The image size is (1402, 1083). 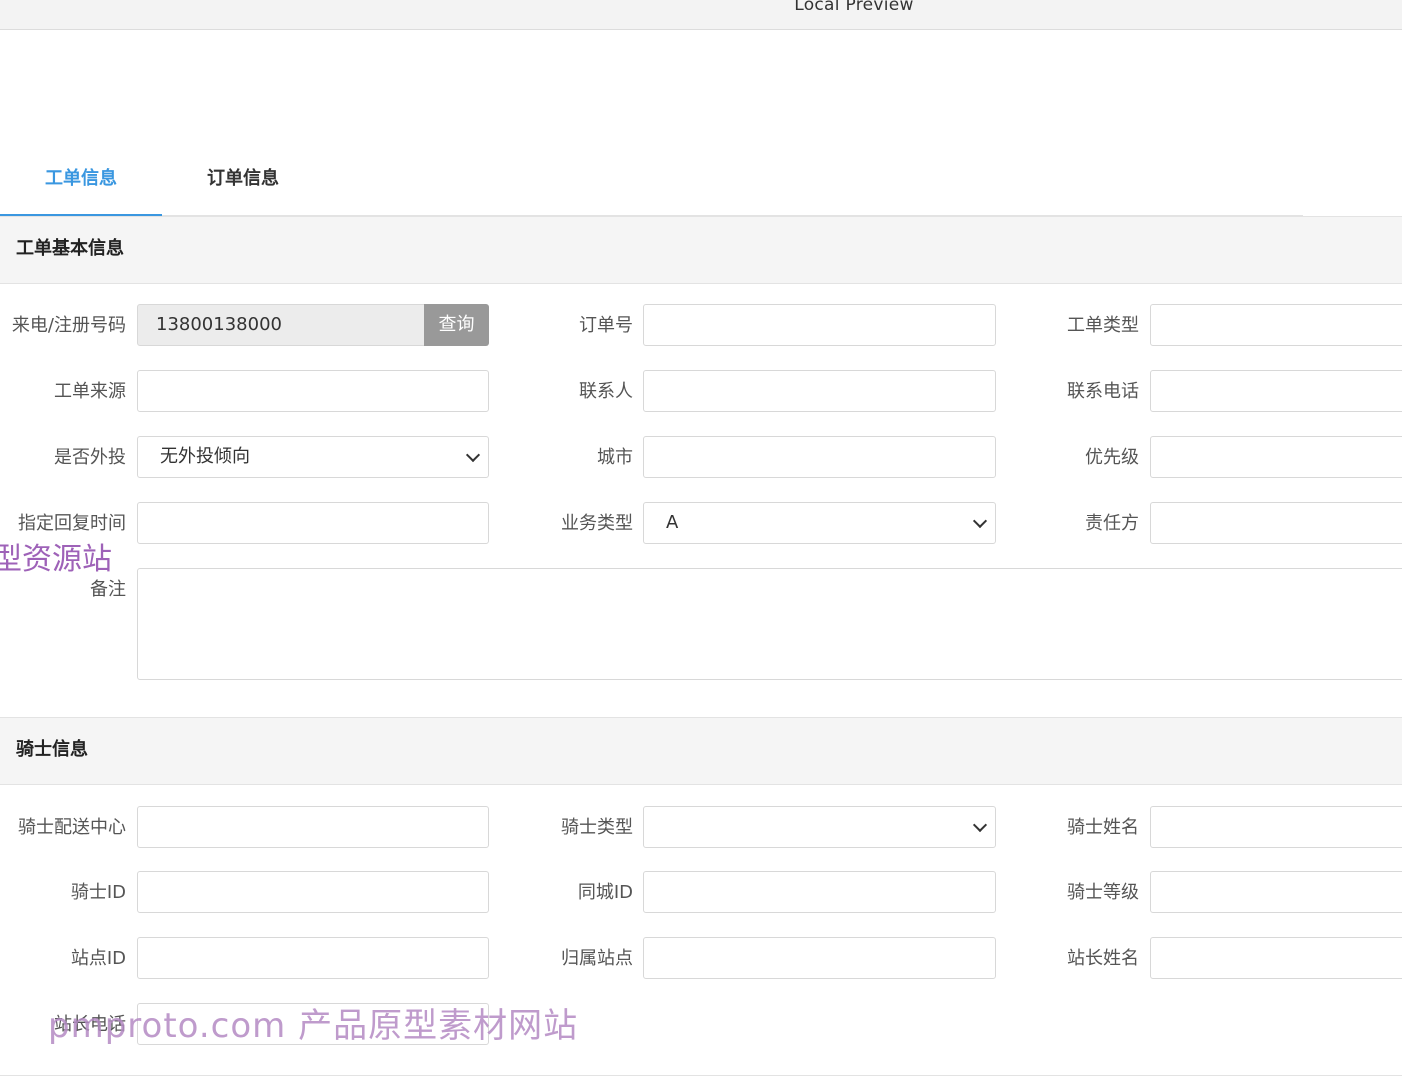 I want to click on complaint-label: 是否外投, so click(x=90, y=457).